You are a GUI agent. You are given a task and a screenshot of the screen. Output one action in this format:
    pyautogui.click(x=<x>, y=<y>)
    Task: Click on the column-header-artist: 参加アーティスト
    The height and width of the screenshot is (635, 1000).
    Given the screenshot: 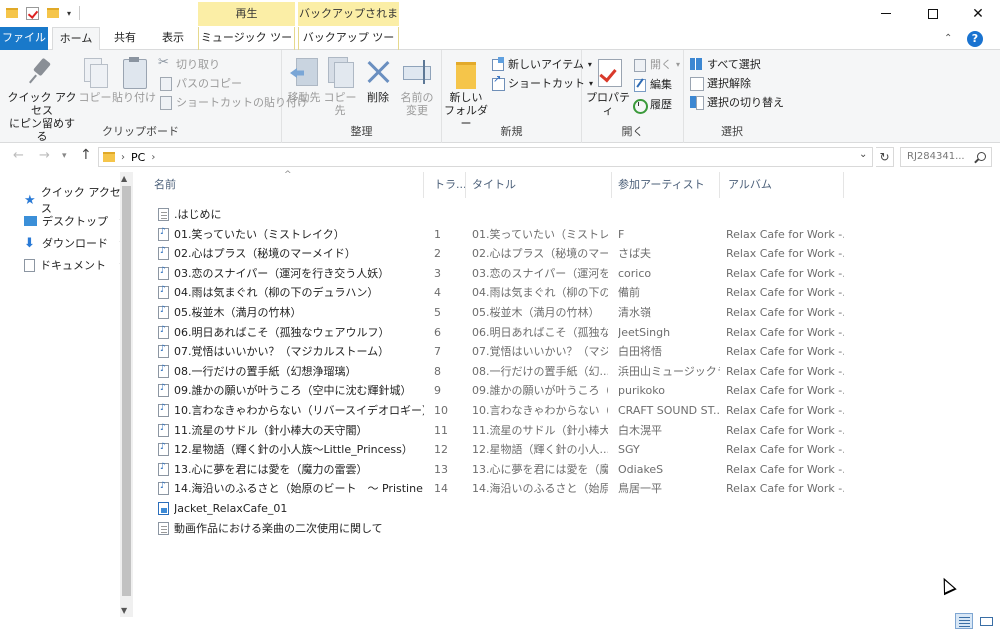 What is the action you would take?
    pyautogui.click(x=665, y=185)
    